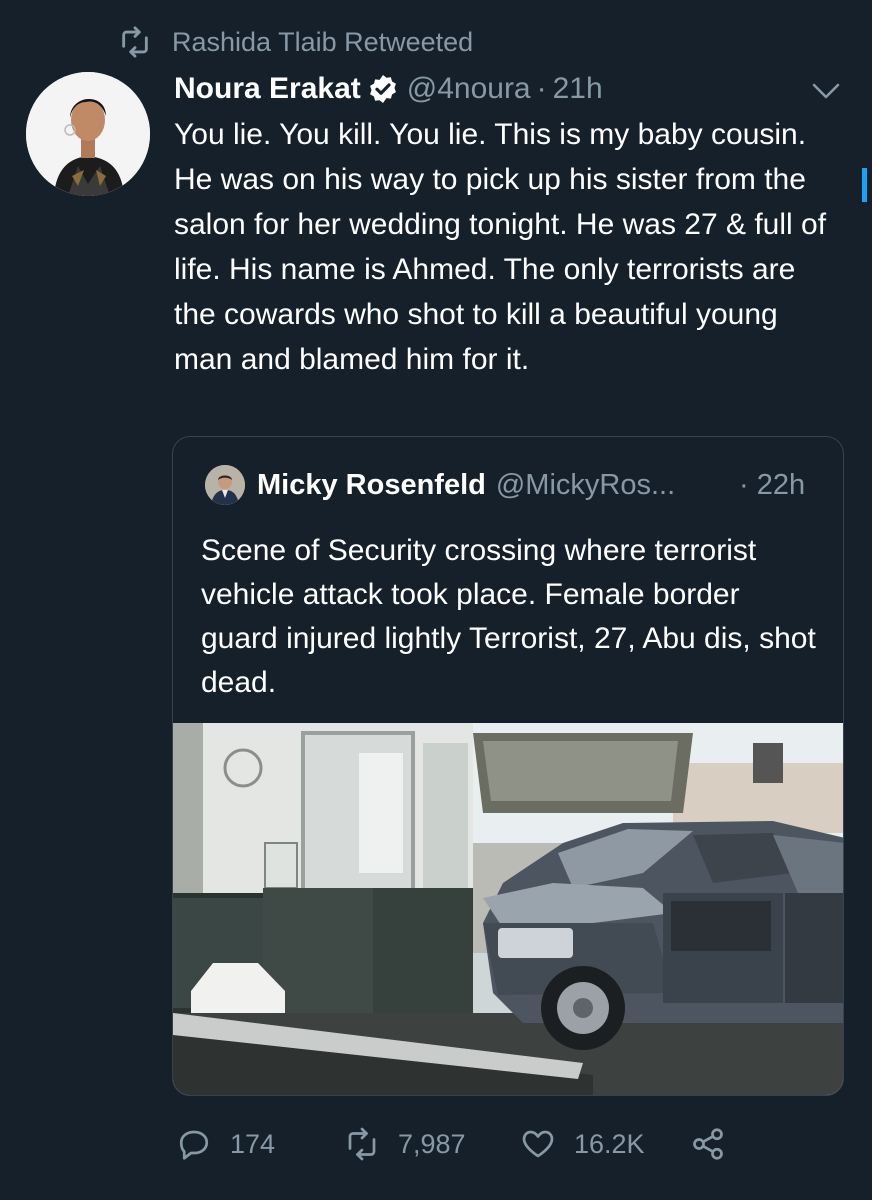 This screenshot has height=1200, width=872. Describe the element at coordinates (194, 1144) in the screenshot. I see `reply-icon` at that location.